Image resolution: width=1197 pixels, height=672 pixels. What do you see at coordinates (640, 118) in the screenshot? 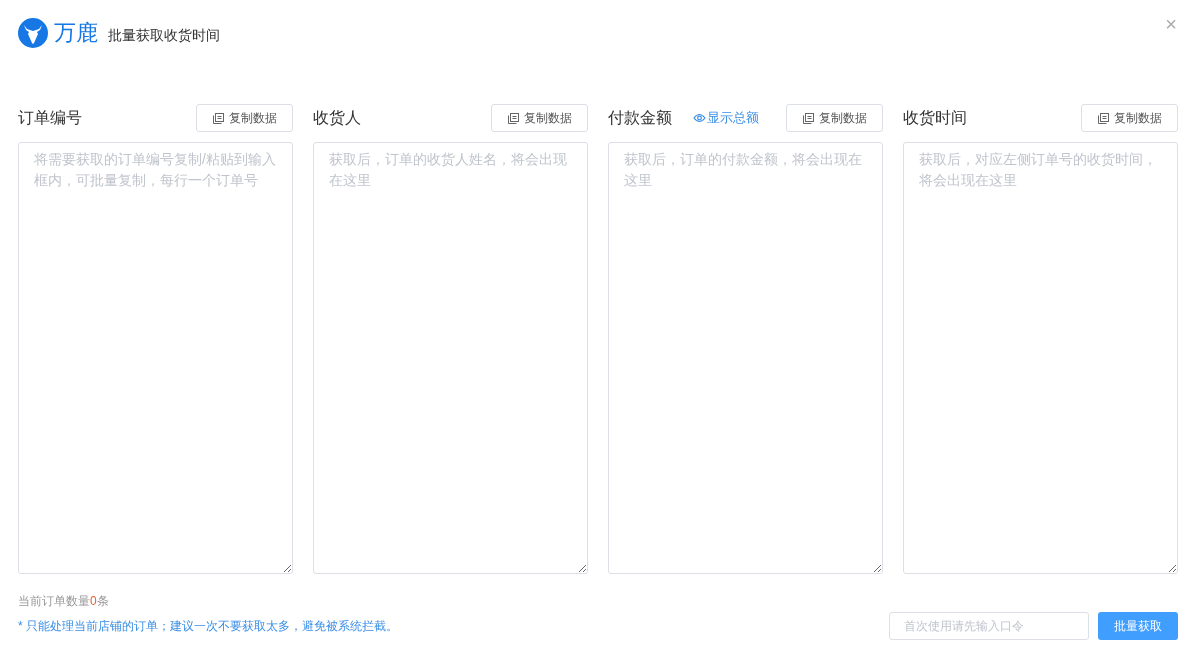
I see `column-label: 付款金额` at bounding box center [640, 118].